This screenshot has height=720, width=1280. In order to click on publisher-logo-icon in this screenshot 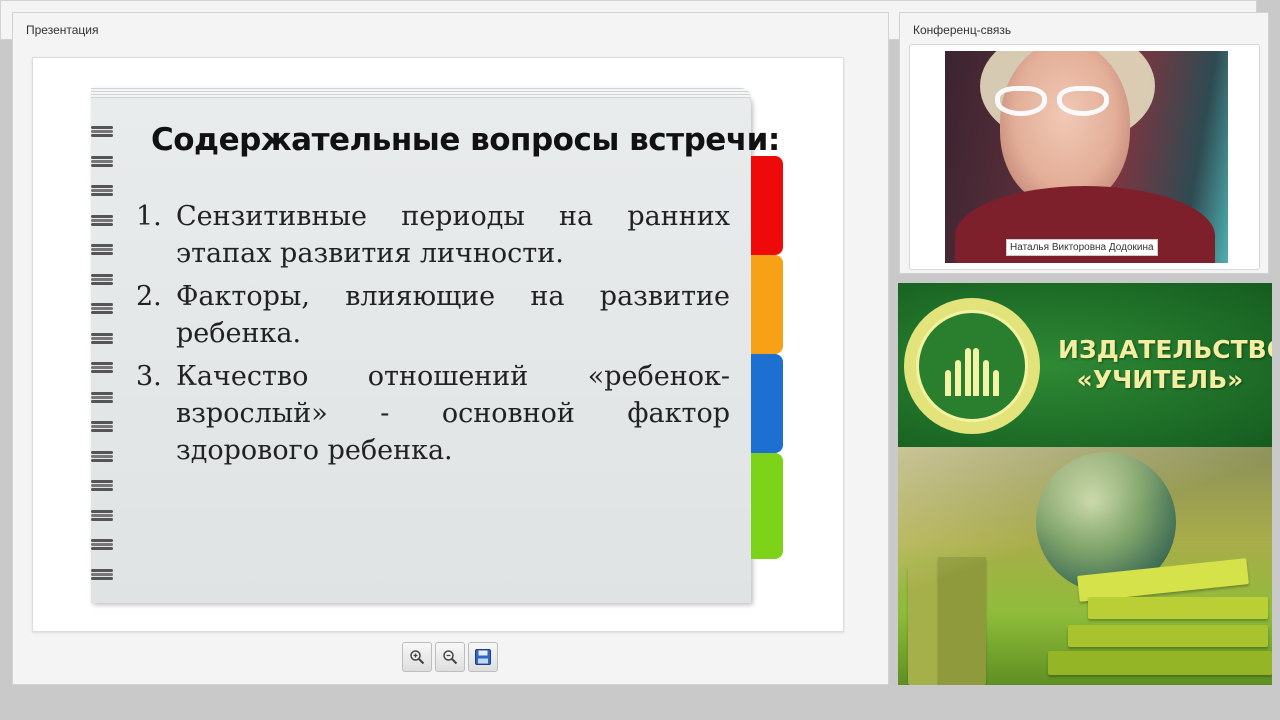, I will do `click(972, 366)`.